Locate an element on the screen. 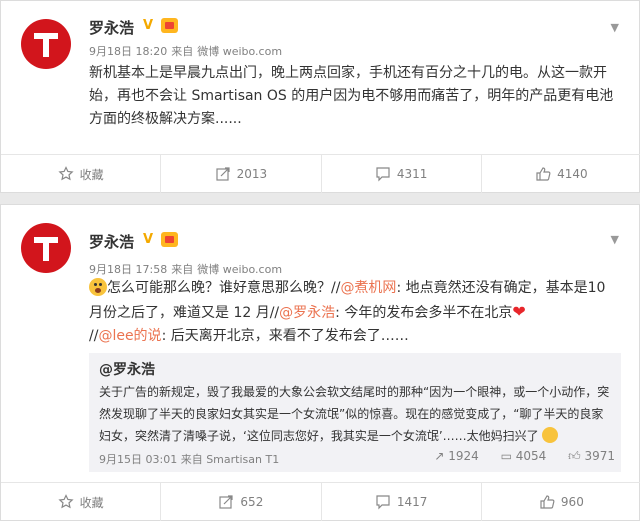 This screenshot has height=521, width=640. action-bar: 收藏 652 1417 960 is located at coordinates (320, 501).